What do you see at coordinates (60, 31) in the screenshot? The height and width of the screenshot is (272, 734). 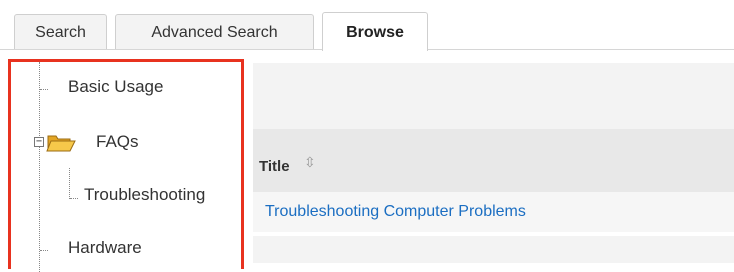 I see `tab-search: Search` at bounding box center [60, 31].